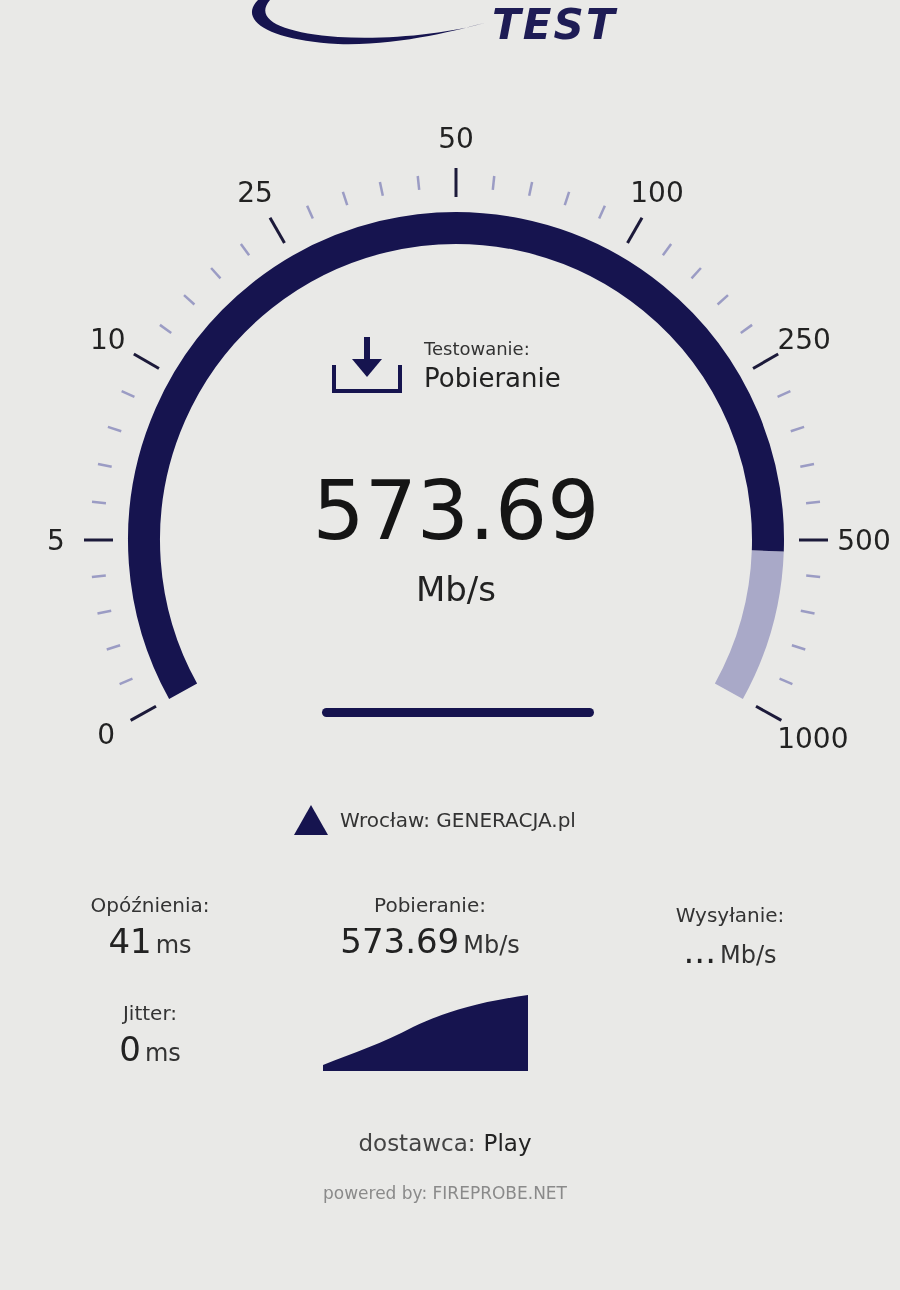 This screenshot has width=900, height=1290. What do you see at coordinates (554, 25) in the screenshot?
I see `logo-text: TEST` at bounding box center [554, 25].